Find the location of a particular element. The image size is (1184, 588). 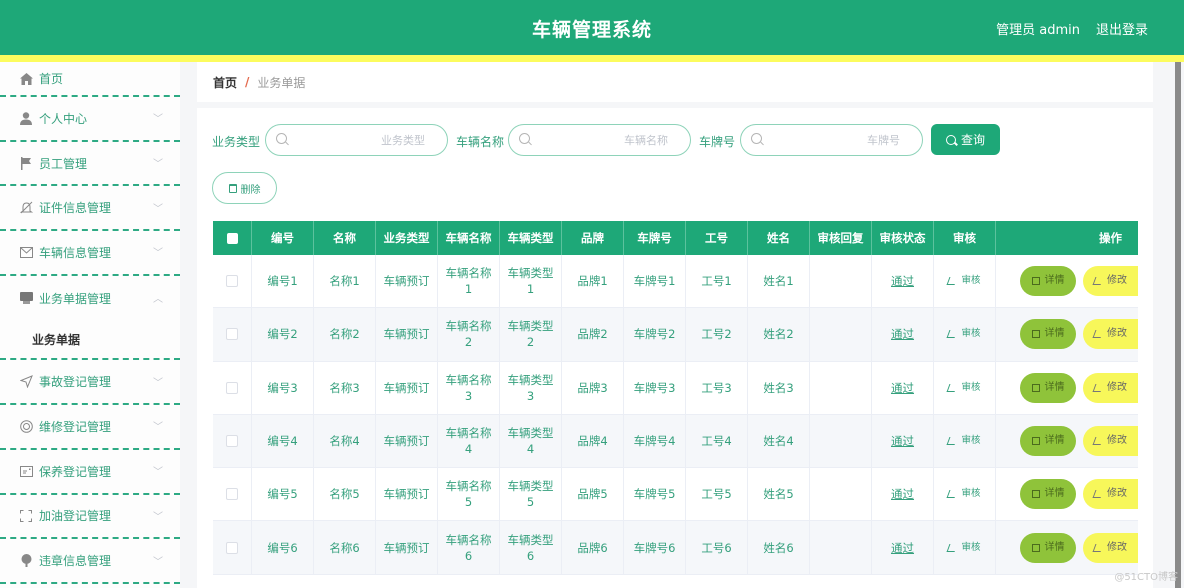

sidebar-item-repairs: 维修登记管理 ﹀ is located at coordinates (90, 427).